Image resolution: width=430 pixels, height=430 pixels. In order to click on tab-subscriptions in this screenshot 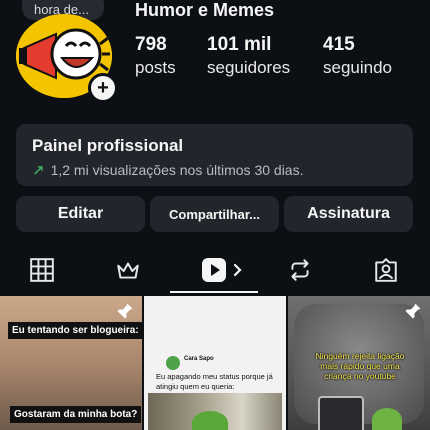, I will do `click(128, 270)`.